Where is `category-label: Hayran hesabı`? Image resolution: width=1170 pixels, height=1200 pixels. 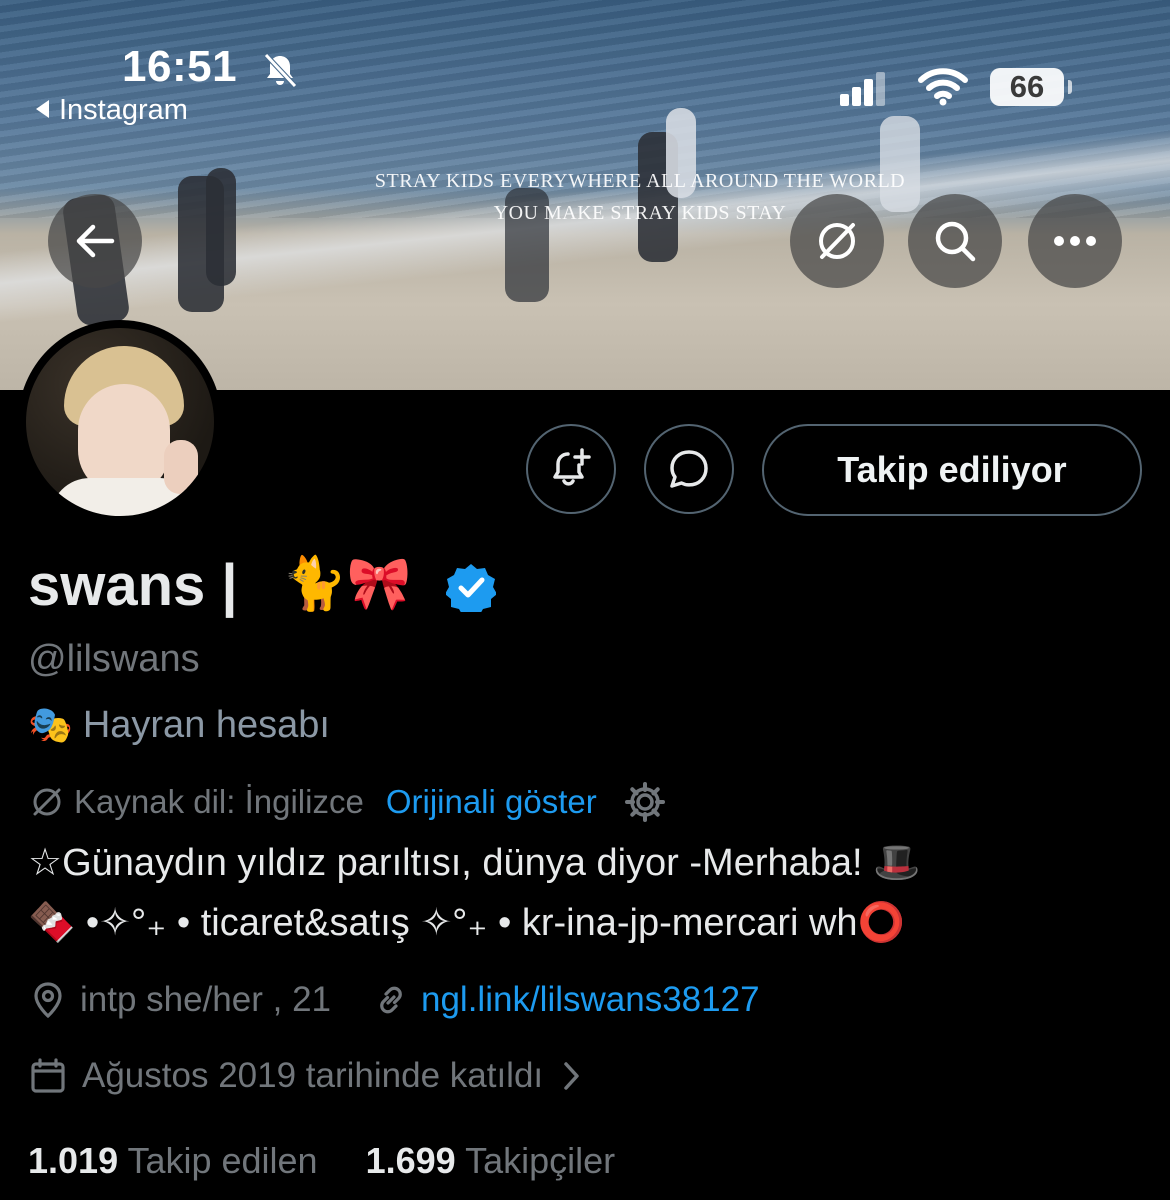
category-label: Hayran hesabı is located at coordinates (206, 725).